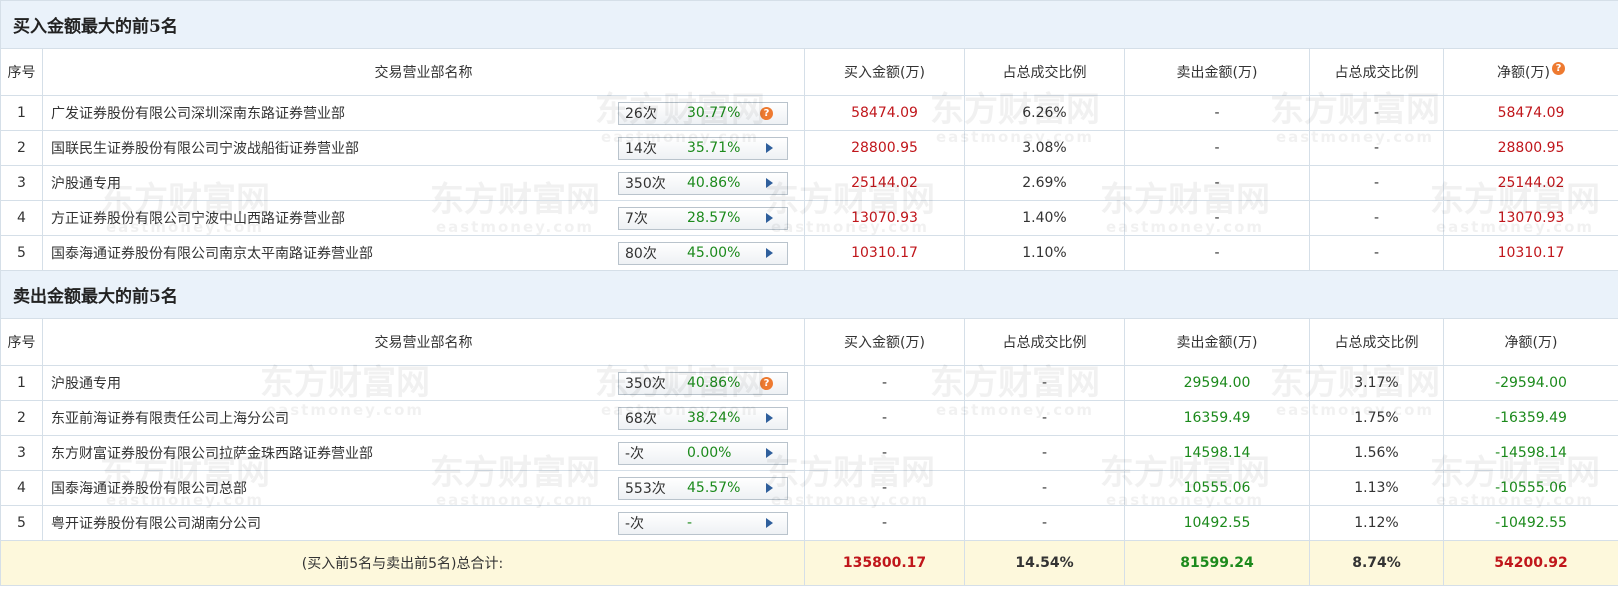 Image resolution: width=1618 pixels, height=601 pixels. I want to click on buy-amount: 25144.02, so click(884, 183).